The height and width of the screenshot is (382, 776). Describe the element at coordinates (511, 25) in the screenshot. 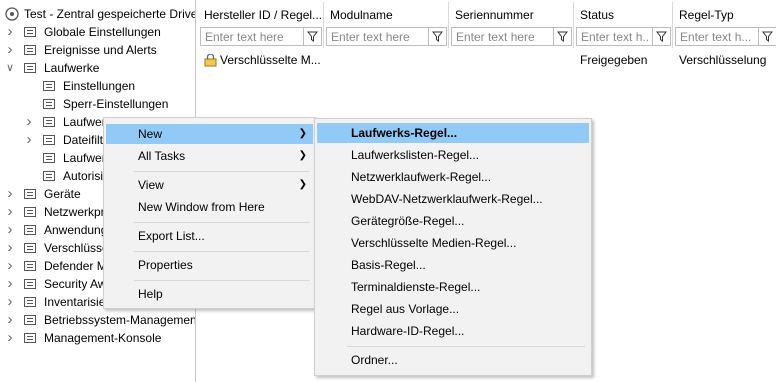

I see `column-header: Seriennummer` at that location.